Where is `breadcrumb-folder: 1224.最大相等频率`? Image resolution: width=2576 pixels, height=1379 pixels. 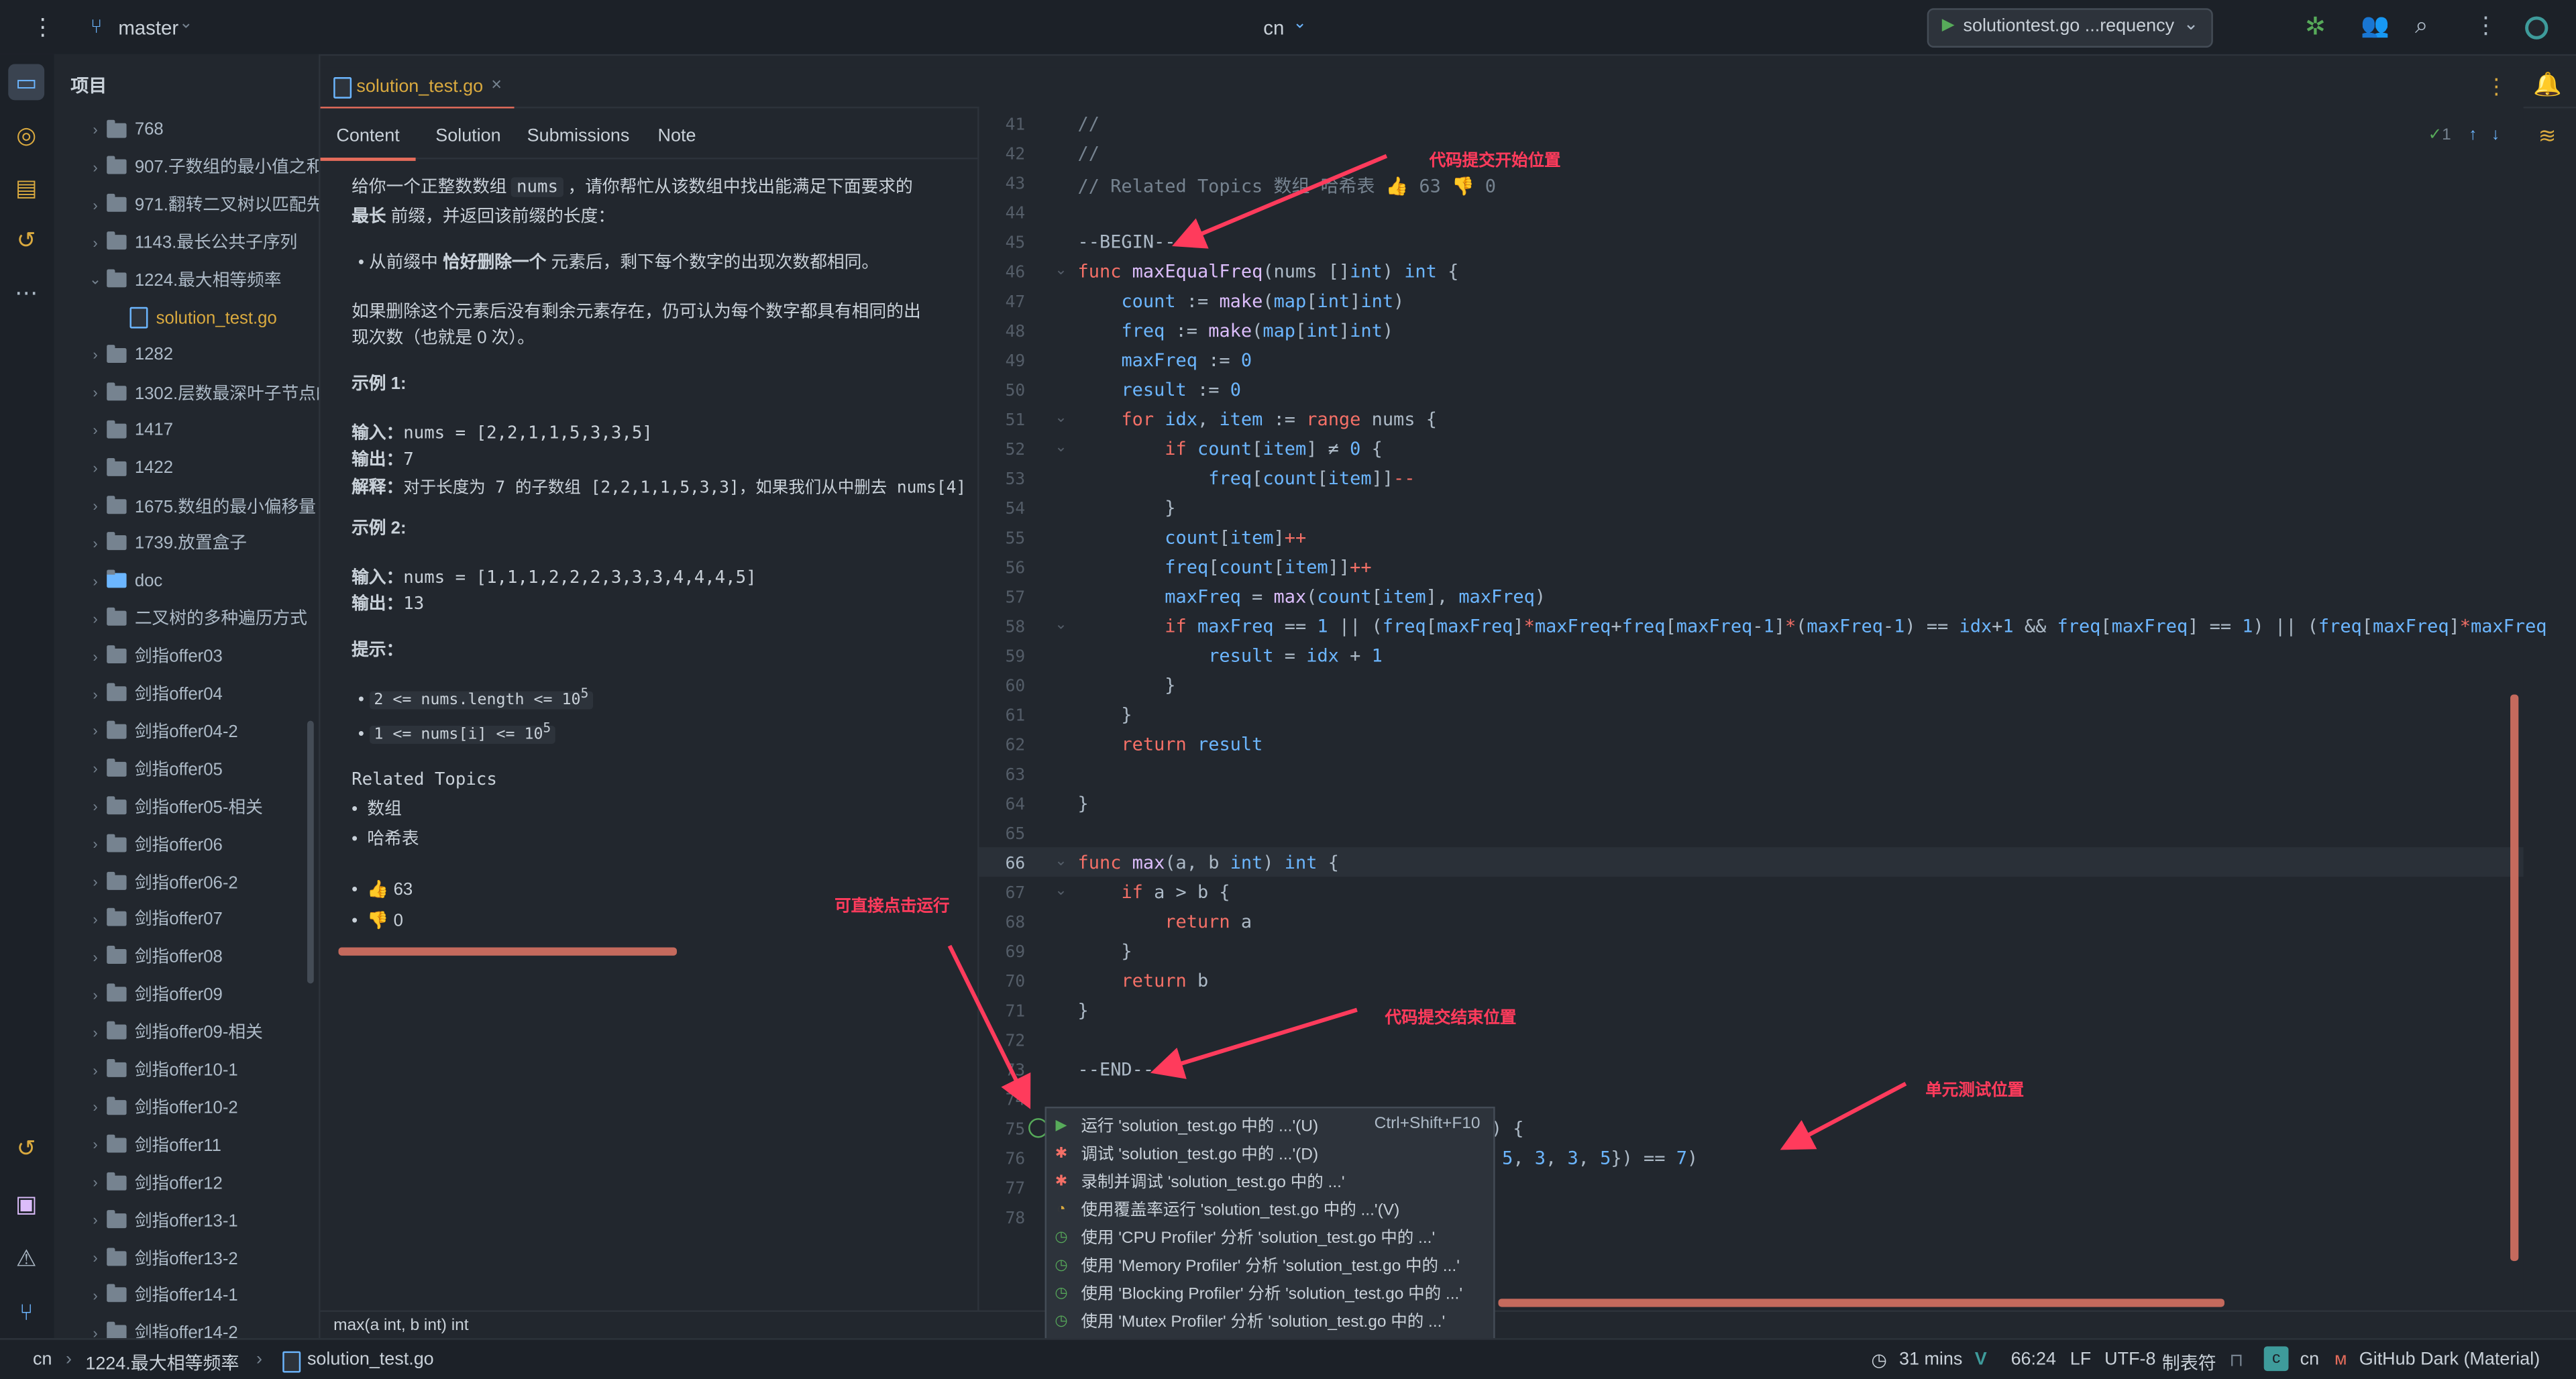 breadcrumb-folder: 1224.最大相等频率 is located at coordinates (162, 1362).